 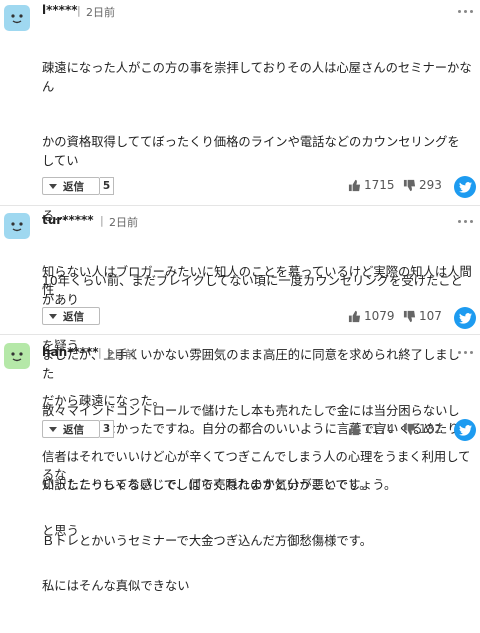 What do you see at coordinates (379, 185) in the screenshot?
I see `like-count: 1715` at bounding box center [379, 185].